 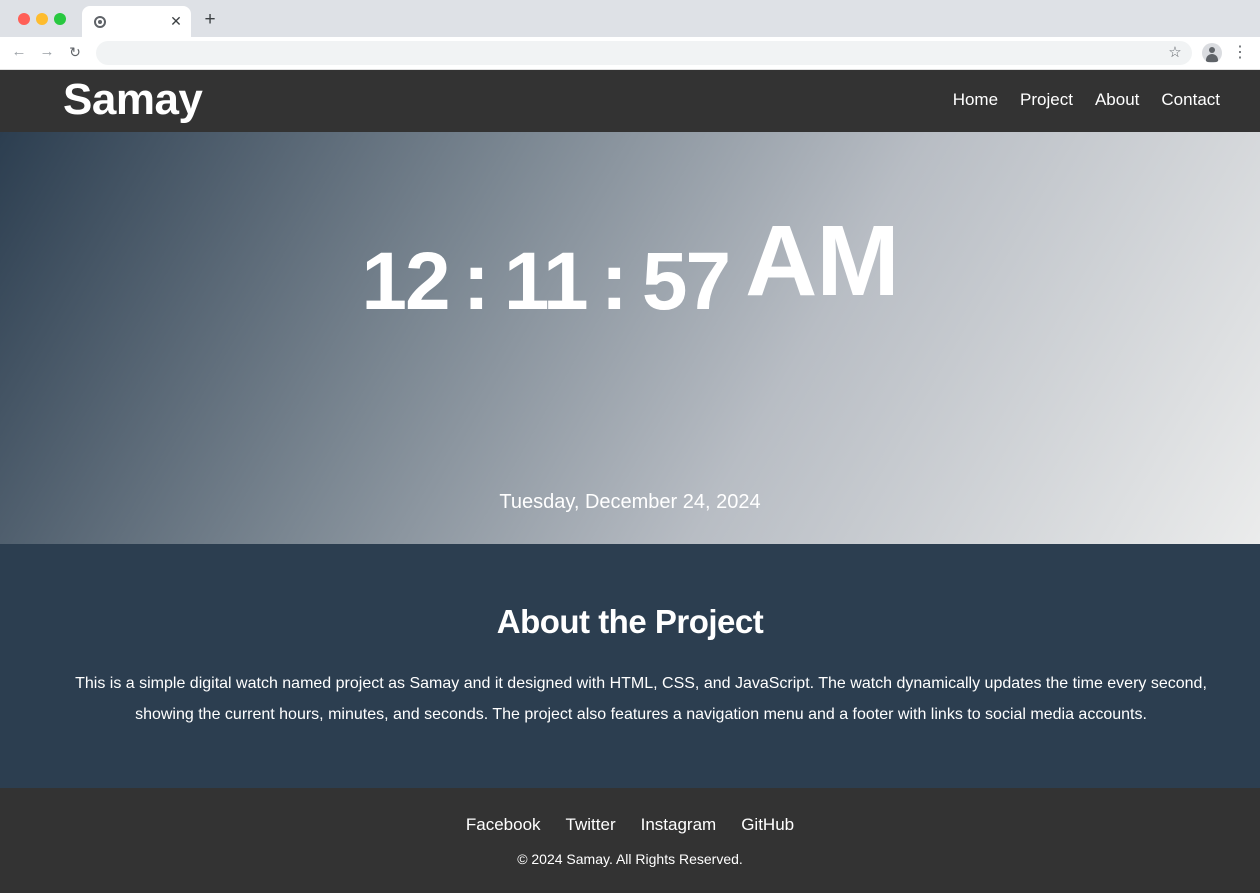 What do you see at coordinates (630, 502) in the screenshot?
I see `clock-date: Tuesday, December 24, 2024` at bounding box center [630, 502].